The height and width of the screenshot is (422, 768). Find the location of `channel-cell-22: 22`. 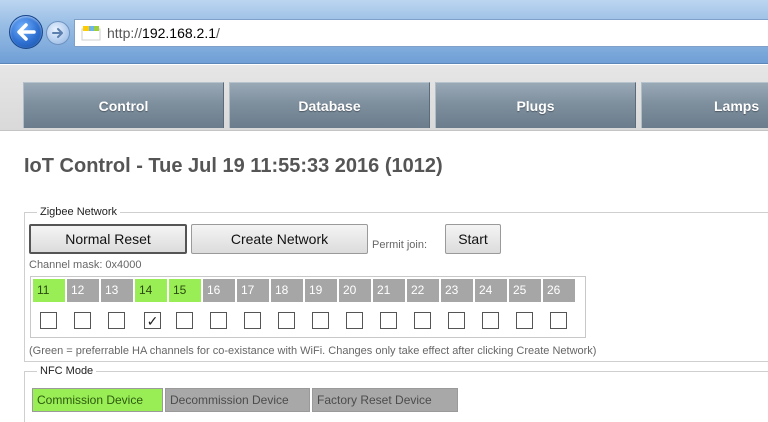

channel-cell-22: 22 is located at coordinates (423, 290).